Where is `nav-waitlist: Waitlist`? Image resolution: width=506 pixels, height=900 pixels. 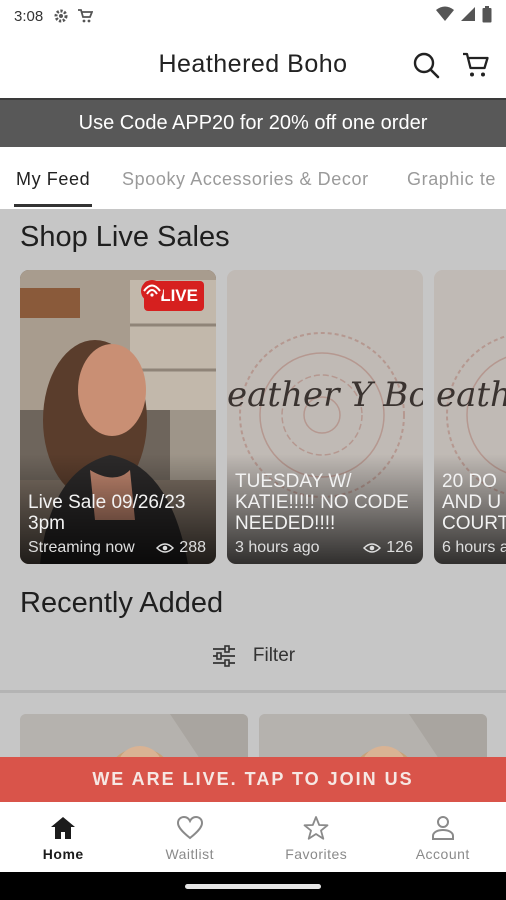 nav-waitlist: Waitlist is located at coordinates (190, 837).